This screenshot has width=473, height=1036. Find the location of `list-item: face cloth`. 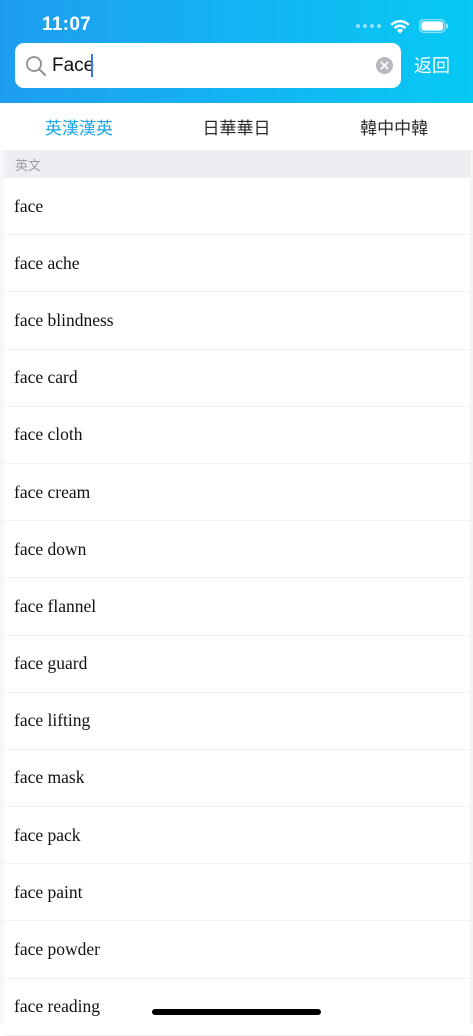

list-item: face cloth is located at coordinates (237, 435).